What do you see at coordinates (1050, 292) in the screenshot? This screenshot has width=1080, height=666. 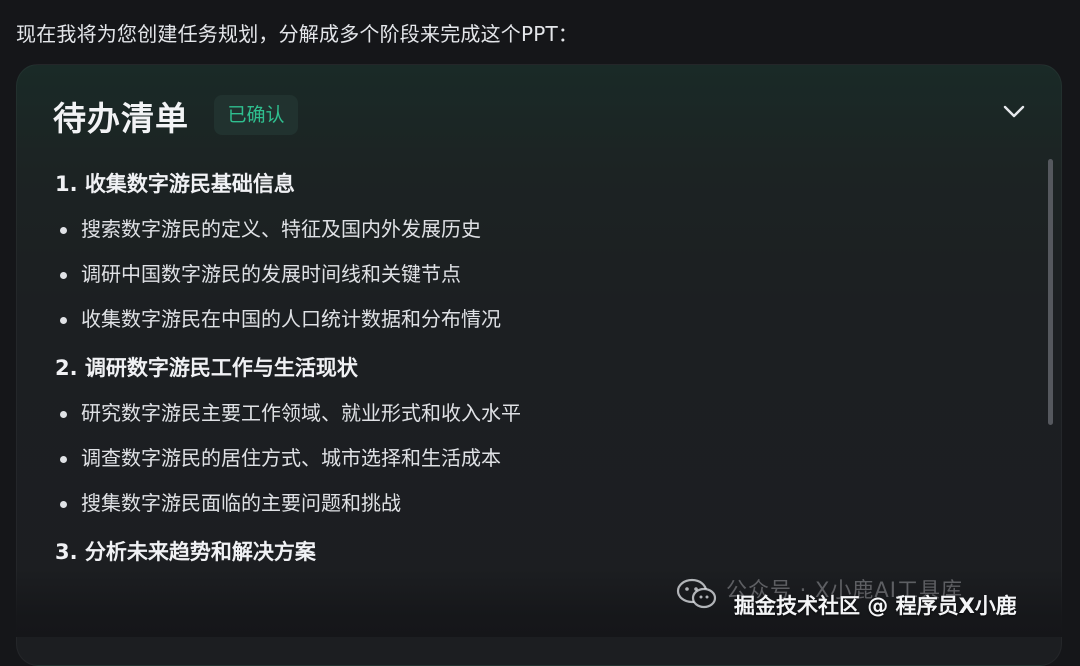 I see `scrollbar` at bounding box center [1050, 292].